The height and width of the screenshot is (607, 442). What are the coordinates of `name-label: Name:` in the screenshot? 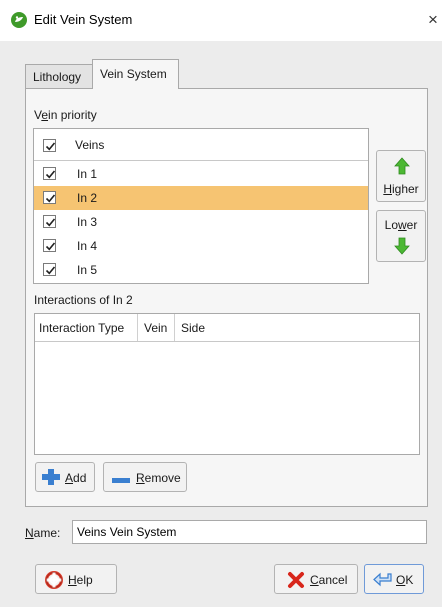 It's located at (43, 533).